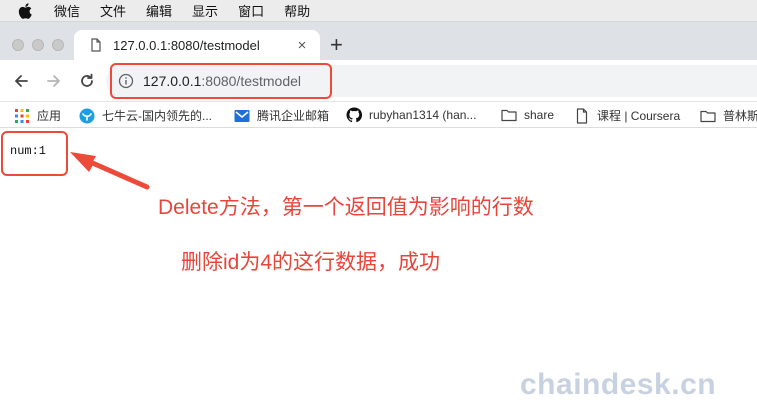  What do you see at coordinates (346, 207) in the screenshot?
I see `annotation-line-1: Delete方法，第一个返回值为影响的行数` at bounding box center [346, 207].